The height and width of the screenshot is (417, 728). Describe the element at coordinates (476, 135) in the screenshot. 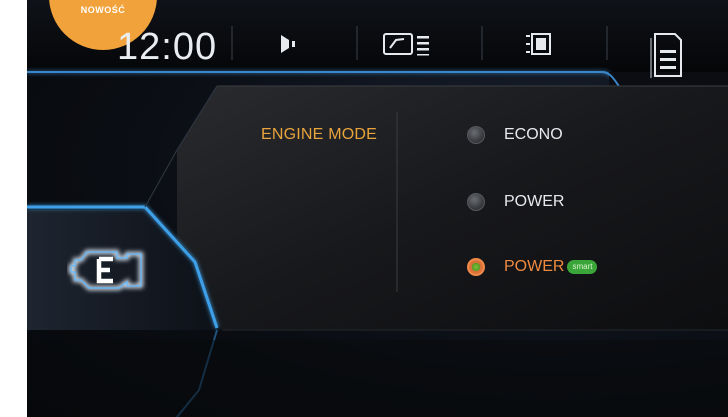

I see `radio-econo` at that location.